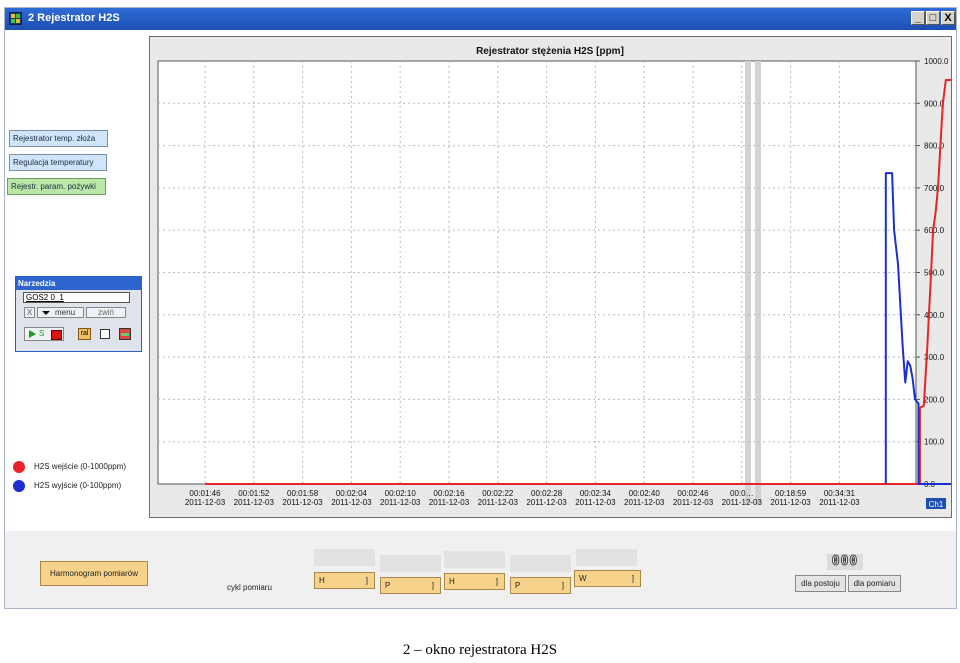 The image size is (960, 663). I want to click on output-legend-label: H2S wyjście (0-100ppm), so click(78, 485).